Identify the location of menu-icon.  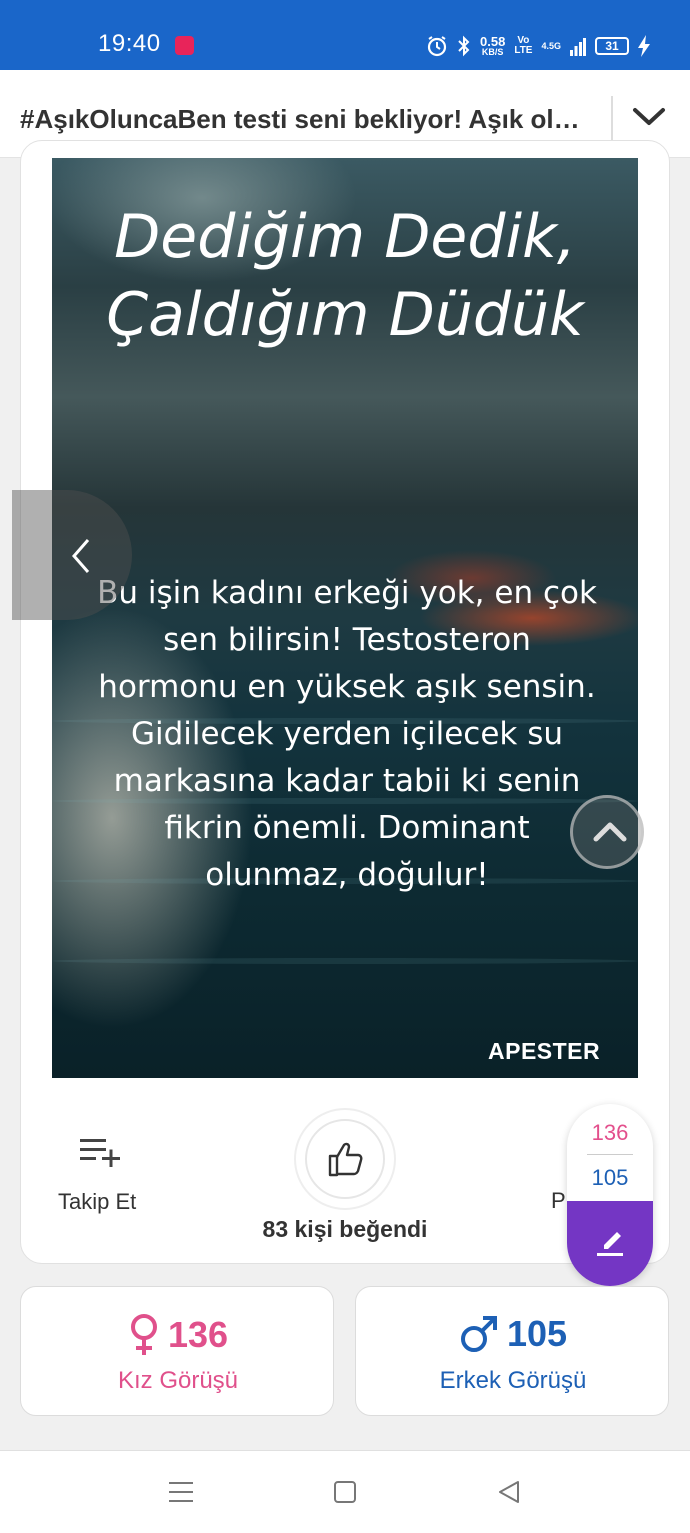
(181, 1492).